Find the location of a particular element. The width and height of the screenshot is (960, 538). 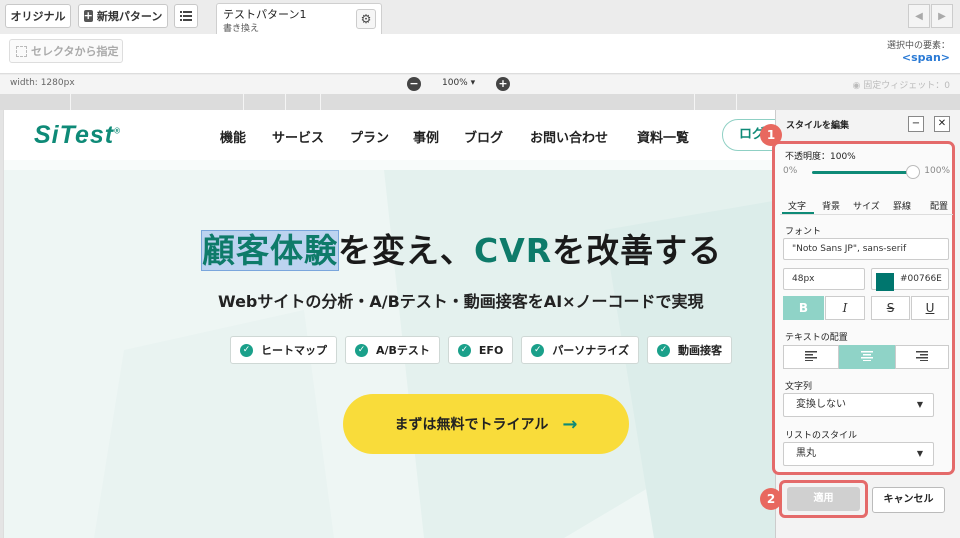

feature-list: ✓ ヒートマップ ✓ A/Bテスト ✓ EFO ✓ パーソナライズ ✓ 動画接客 is located at coordinates (481, 350).